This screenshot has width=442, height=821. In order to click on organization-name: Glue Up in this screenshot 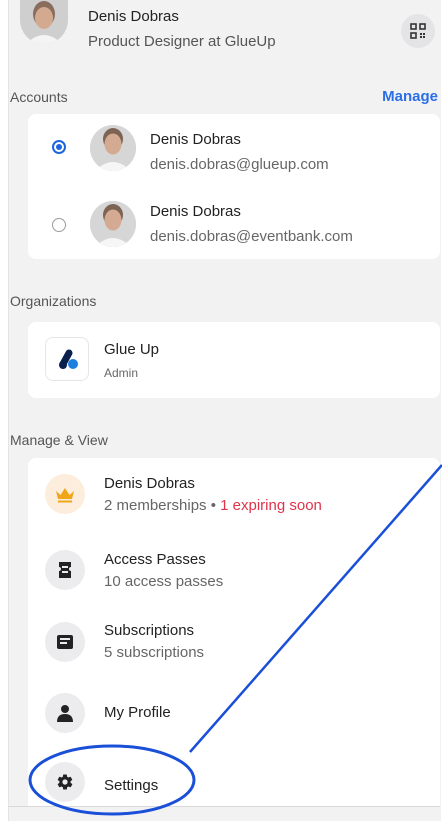, I will do `click(132, 349)`.